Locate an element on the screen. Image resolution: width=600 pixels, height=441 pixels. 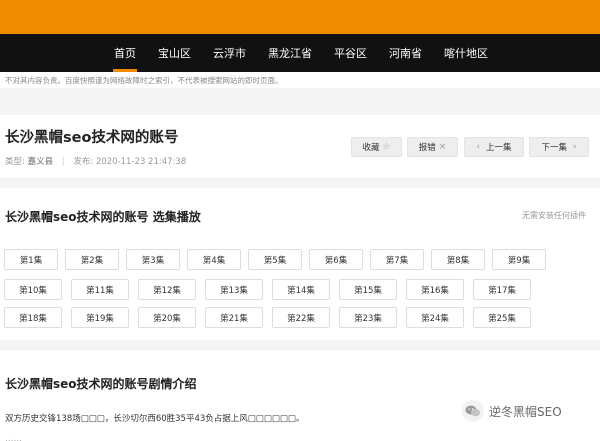
episode-button: 第13集 is located at coordinates (234, 289).